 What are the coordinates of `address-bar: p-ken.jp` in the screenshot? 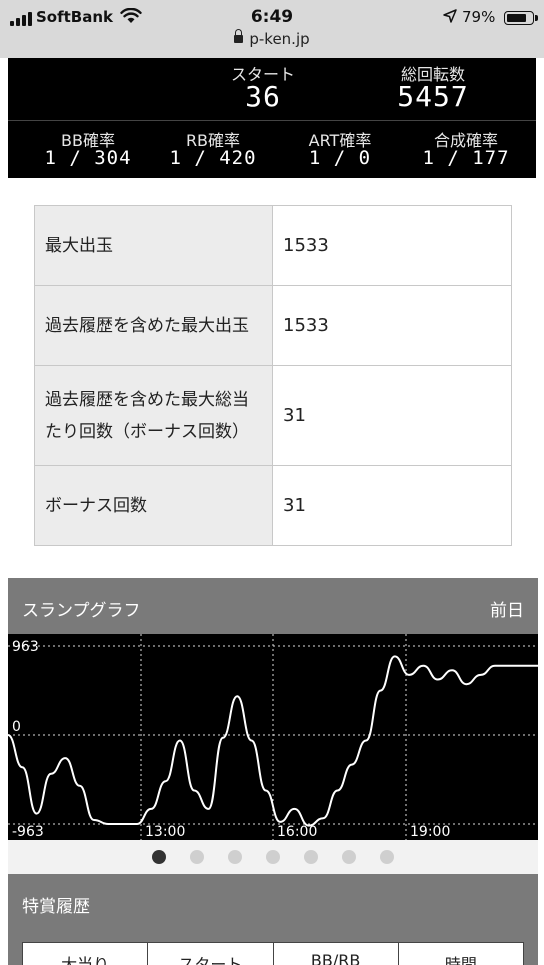 It's located at (272, 38).